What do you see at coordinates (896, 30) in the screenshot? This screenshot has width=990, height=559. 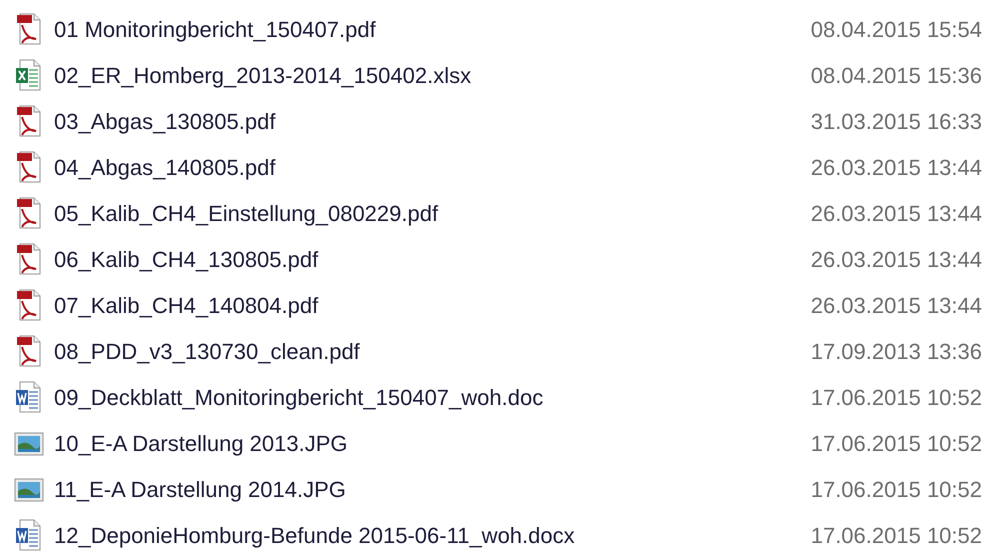 I see `modified-date: 08.04.2015 15:54` at bounding box center [896, 30].